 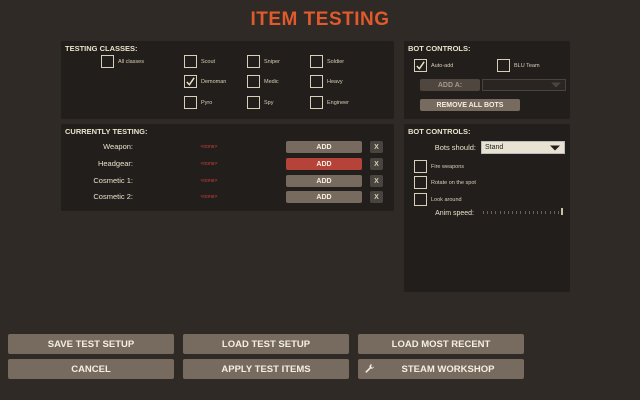 What do you see at coordinates (316, 61) in the screenshot?
I see `checkbox-soldier` at bounding box center [316, 61].